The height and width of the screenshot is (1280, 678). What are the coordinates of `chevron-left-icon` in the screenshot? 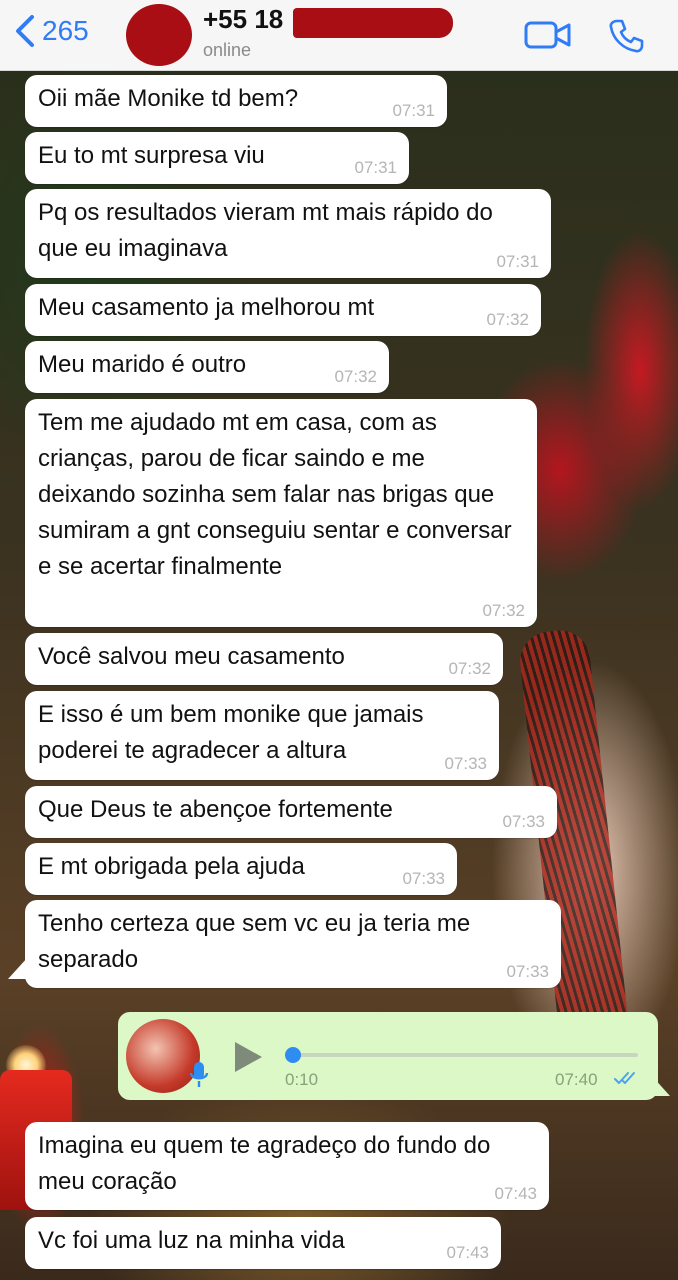 It's located at (25, 31).